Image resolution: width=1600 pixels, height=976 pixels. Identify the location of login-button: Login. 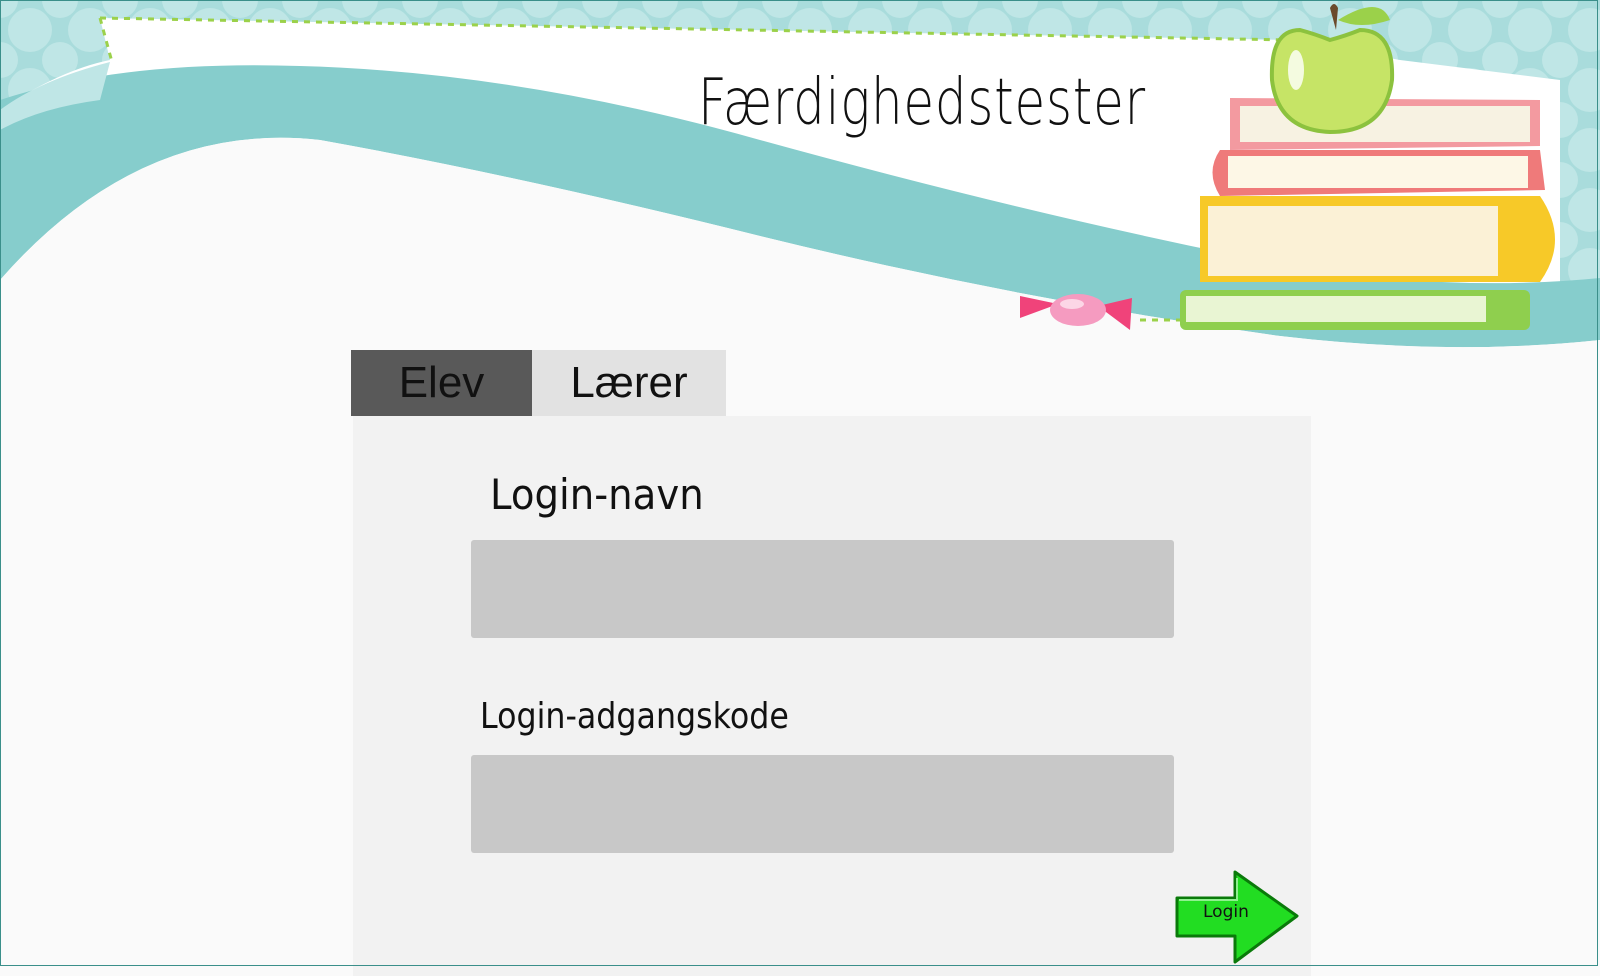
(1237, 917).